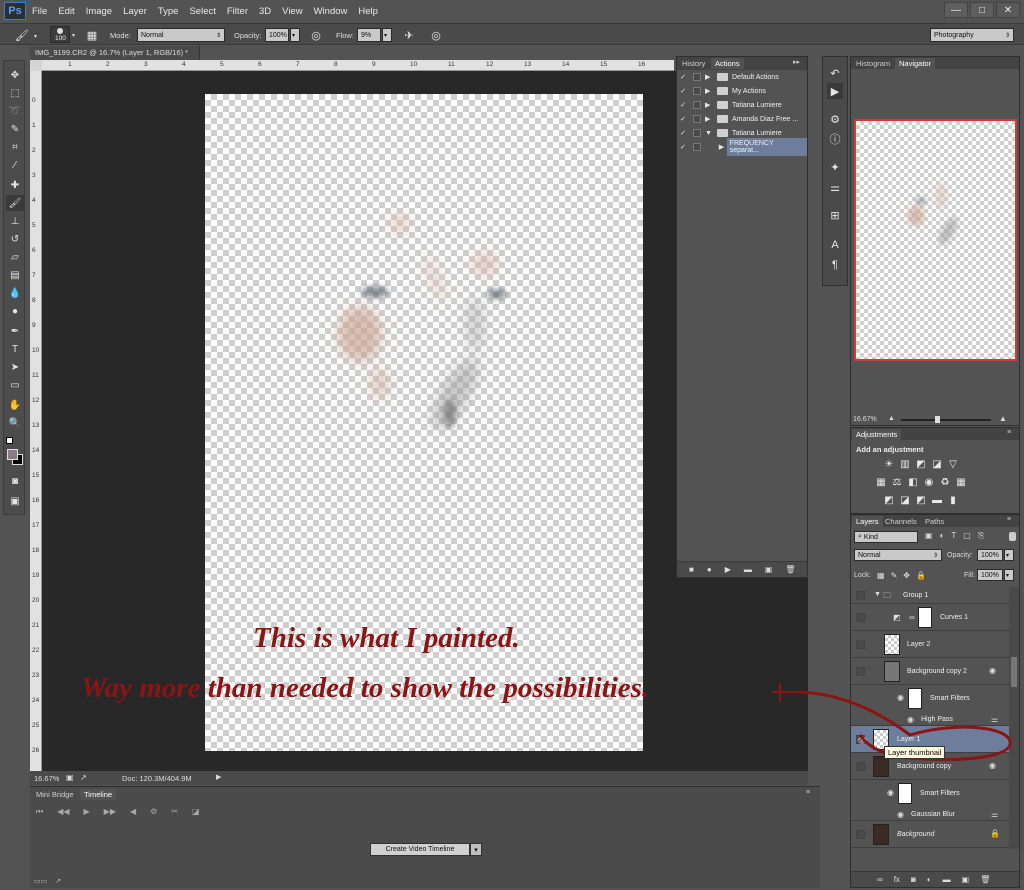 The image size is (1024, 890). I want to click on panel-menu-icon: ≡, so click(808, 792).